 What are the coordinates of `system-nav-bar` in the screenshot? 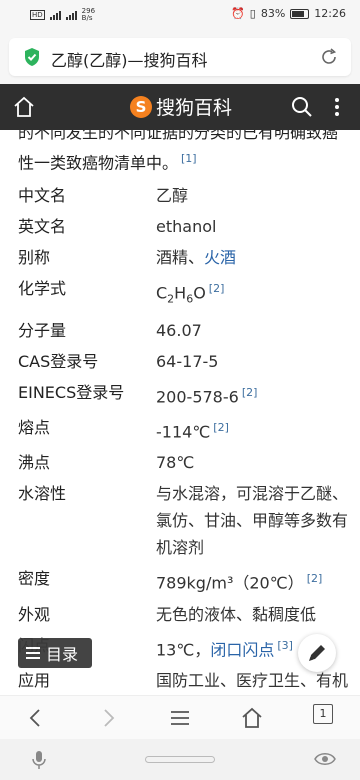 It's located at (180, 759).